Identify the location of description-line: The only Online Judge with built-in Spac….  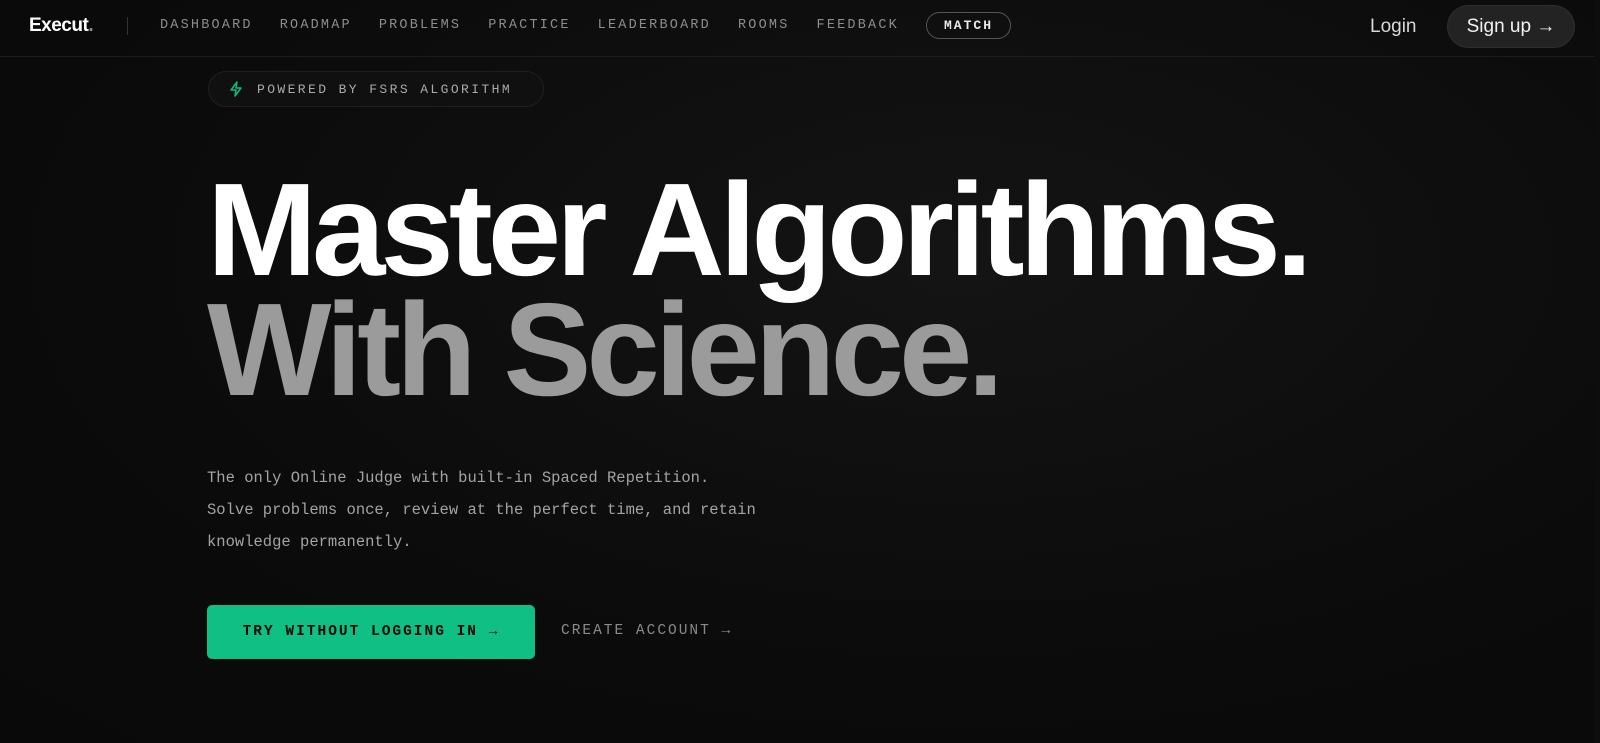
(458, 478).